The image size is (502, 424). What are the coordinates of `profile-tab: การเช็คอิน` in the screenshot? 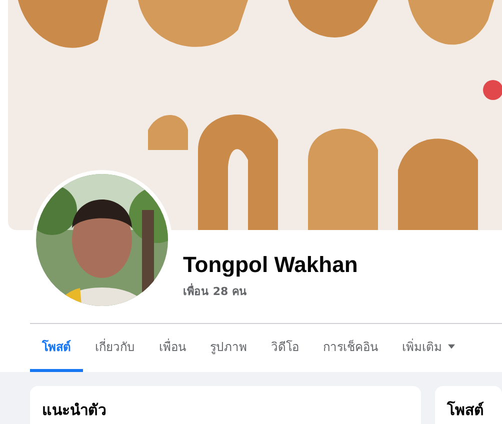 It's located at (350, 348).